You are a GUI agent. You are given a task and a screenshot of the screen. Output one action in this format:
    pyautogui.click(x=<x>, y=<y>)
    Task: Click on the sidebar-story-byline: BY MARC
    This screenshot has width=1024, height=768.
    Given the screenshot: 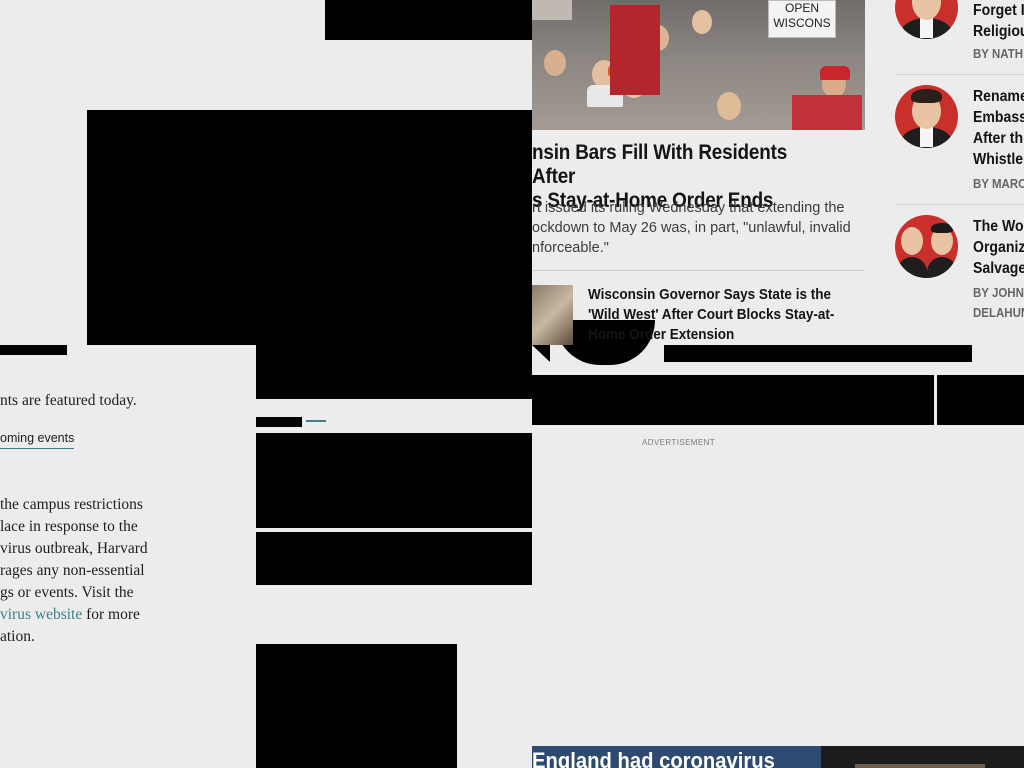 What is the action you would take?
    pyautogui.click(x=998, y=184)
    